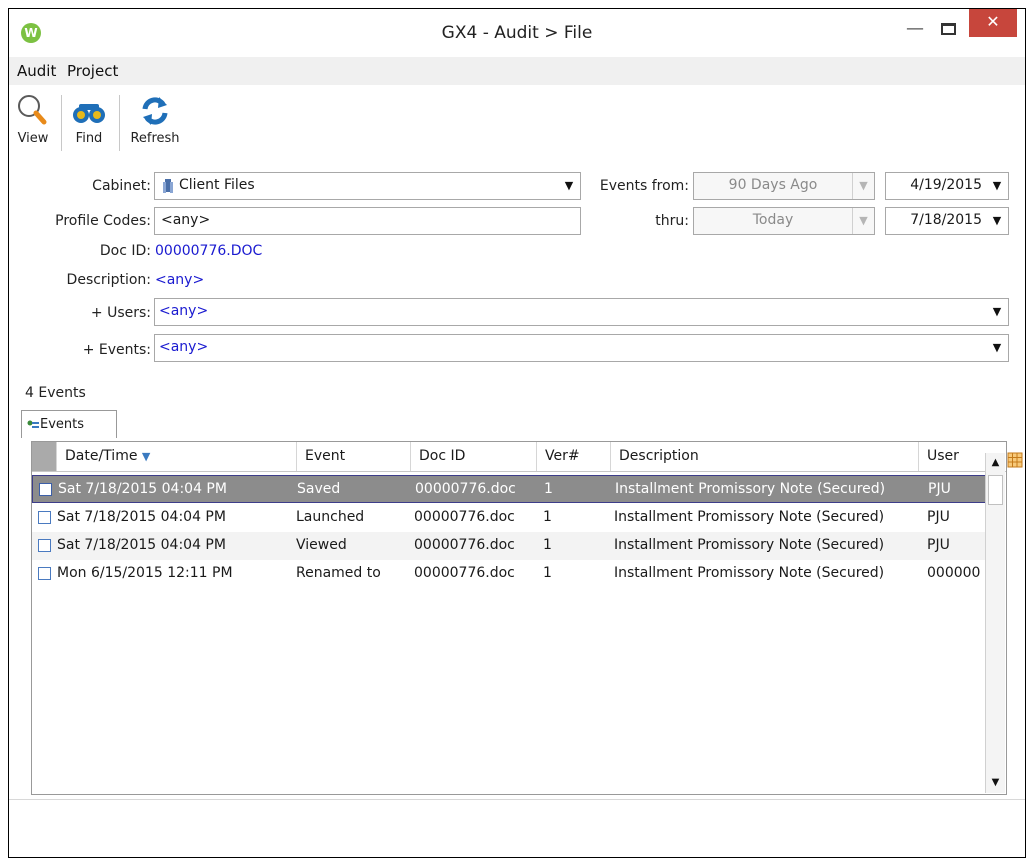  What do you see at coordinates (36, 71) in the screenshot?
I see `menu-audit: Audit` at bounding box center [36, 71].